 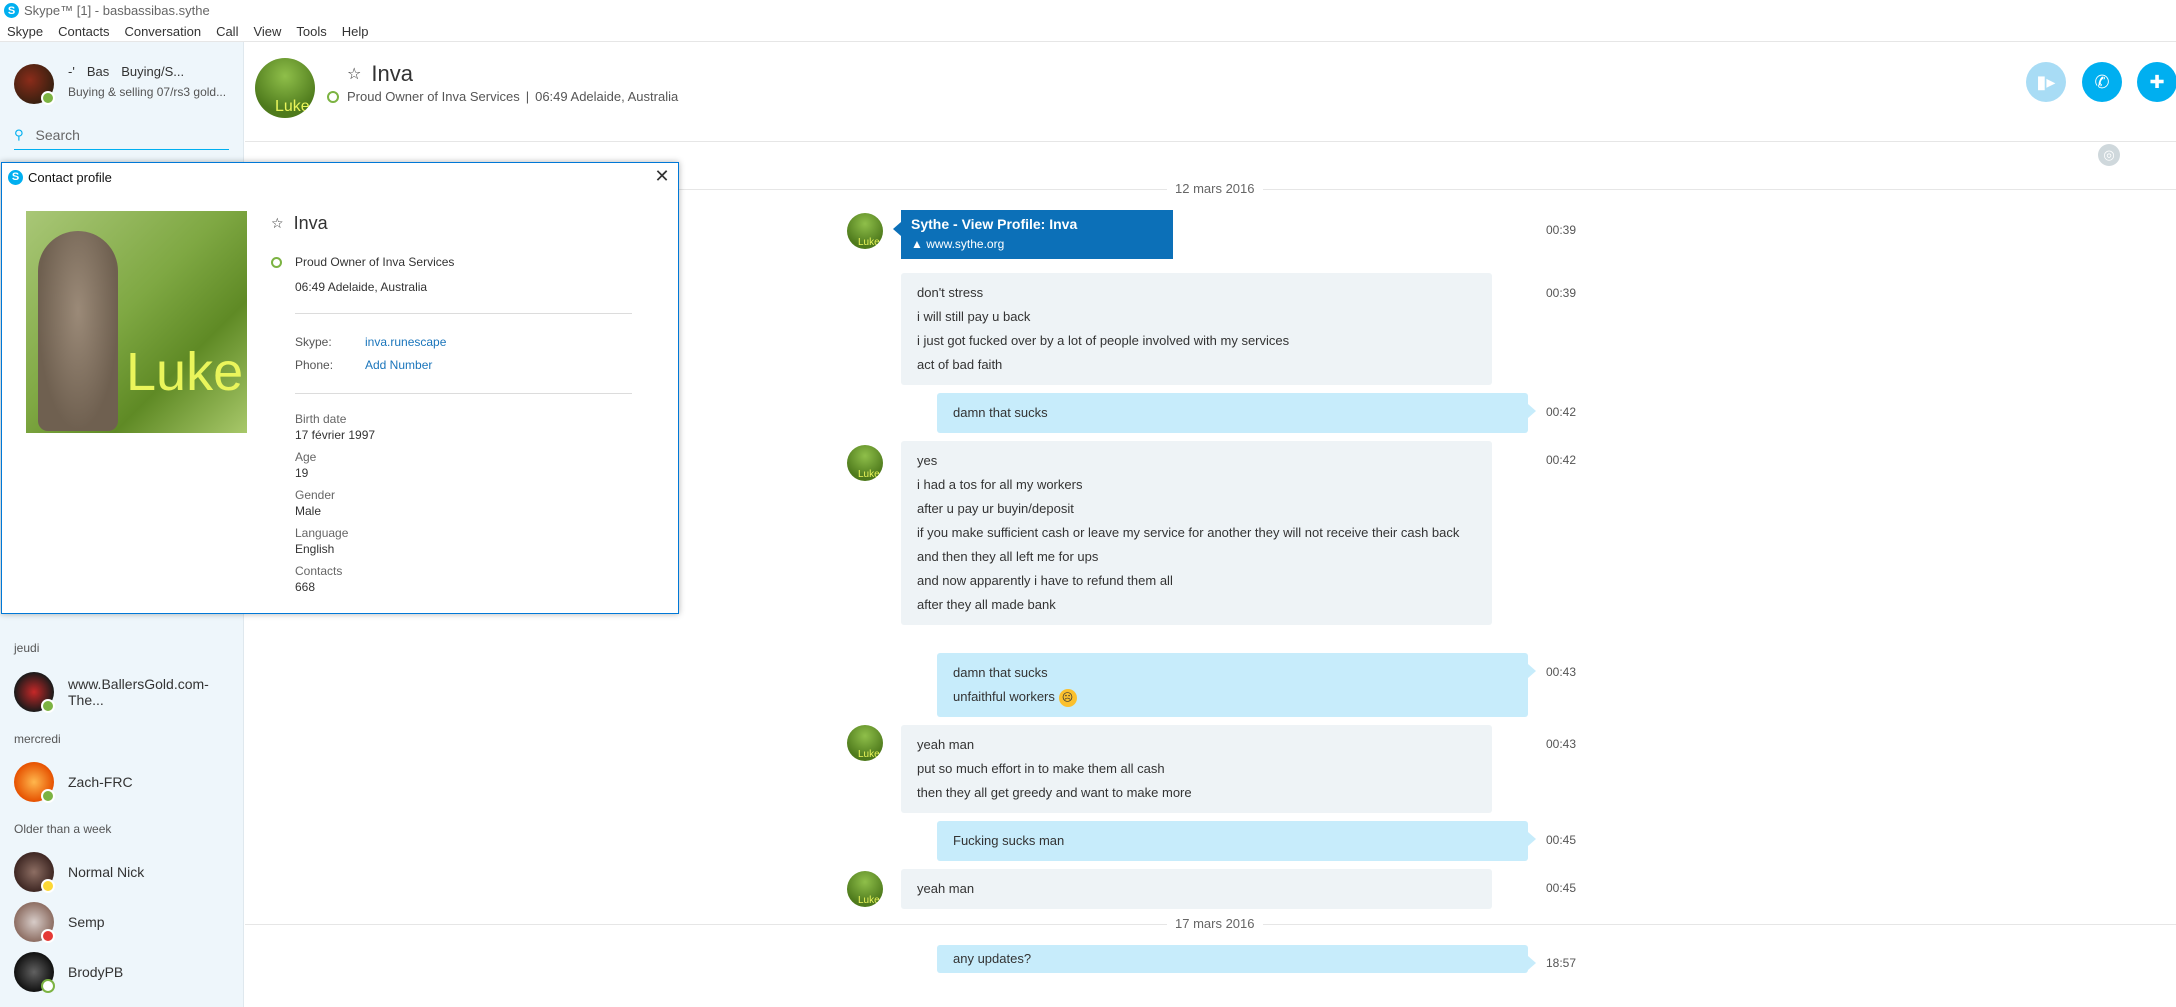 What do you see at coordinates (2156, 82) in the screenshot?
I see `add-contact-button: ✚` at bounding box center [2156, 82].